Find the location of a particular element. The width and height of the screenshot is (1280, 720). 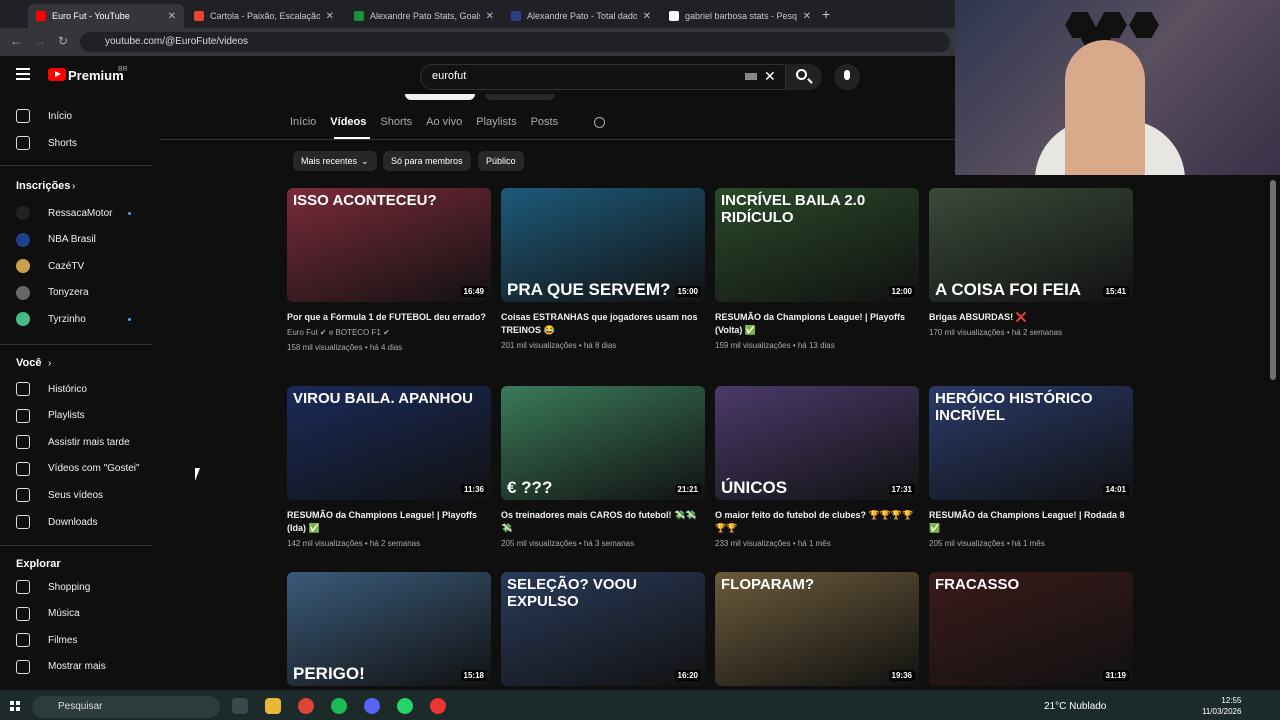

video-thumbnail: FRACASSO 31:19 is located at coordinates (1031, 629).